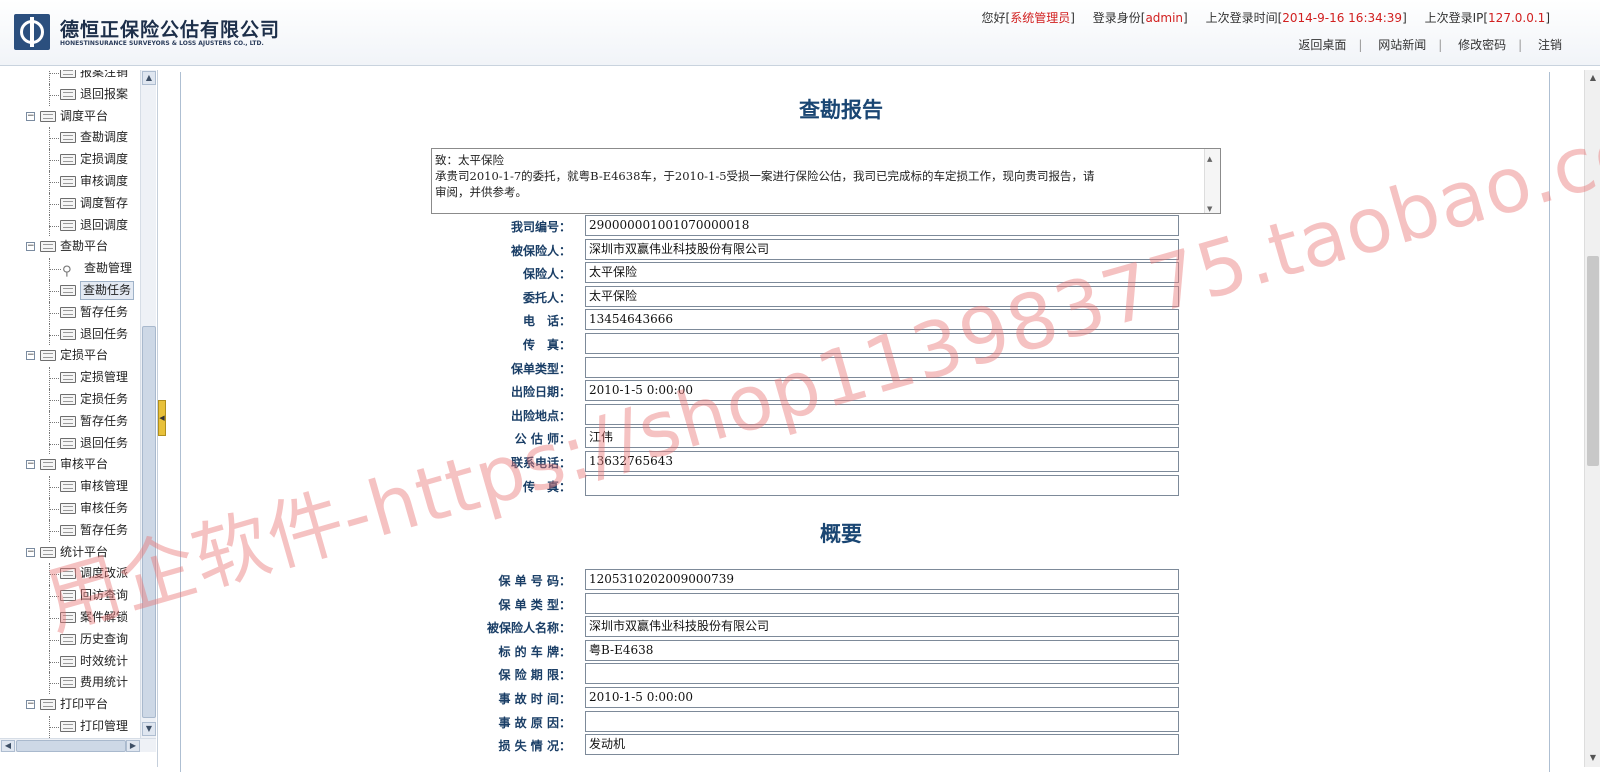 The height and width of the screenshot is (772, 1600). Describe the element at coordinates (70, 639) in the screenshot. I see `tree-item: 历史查询` at that location.